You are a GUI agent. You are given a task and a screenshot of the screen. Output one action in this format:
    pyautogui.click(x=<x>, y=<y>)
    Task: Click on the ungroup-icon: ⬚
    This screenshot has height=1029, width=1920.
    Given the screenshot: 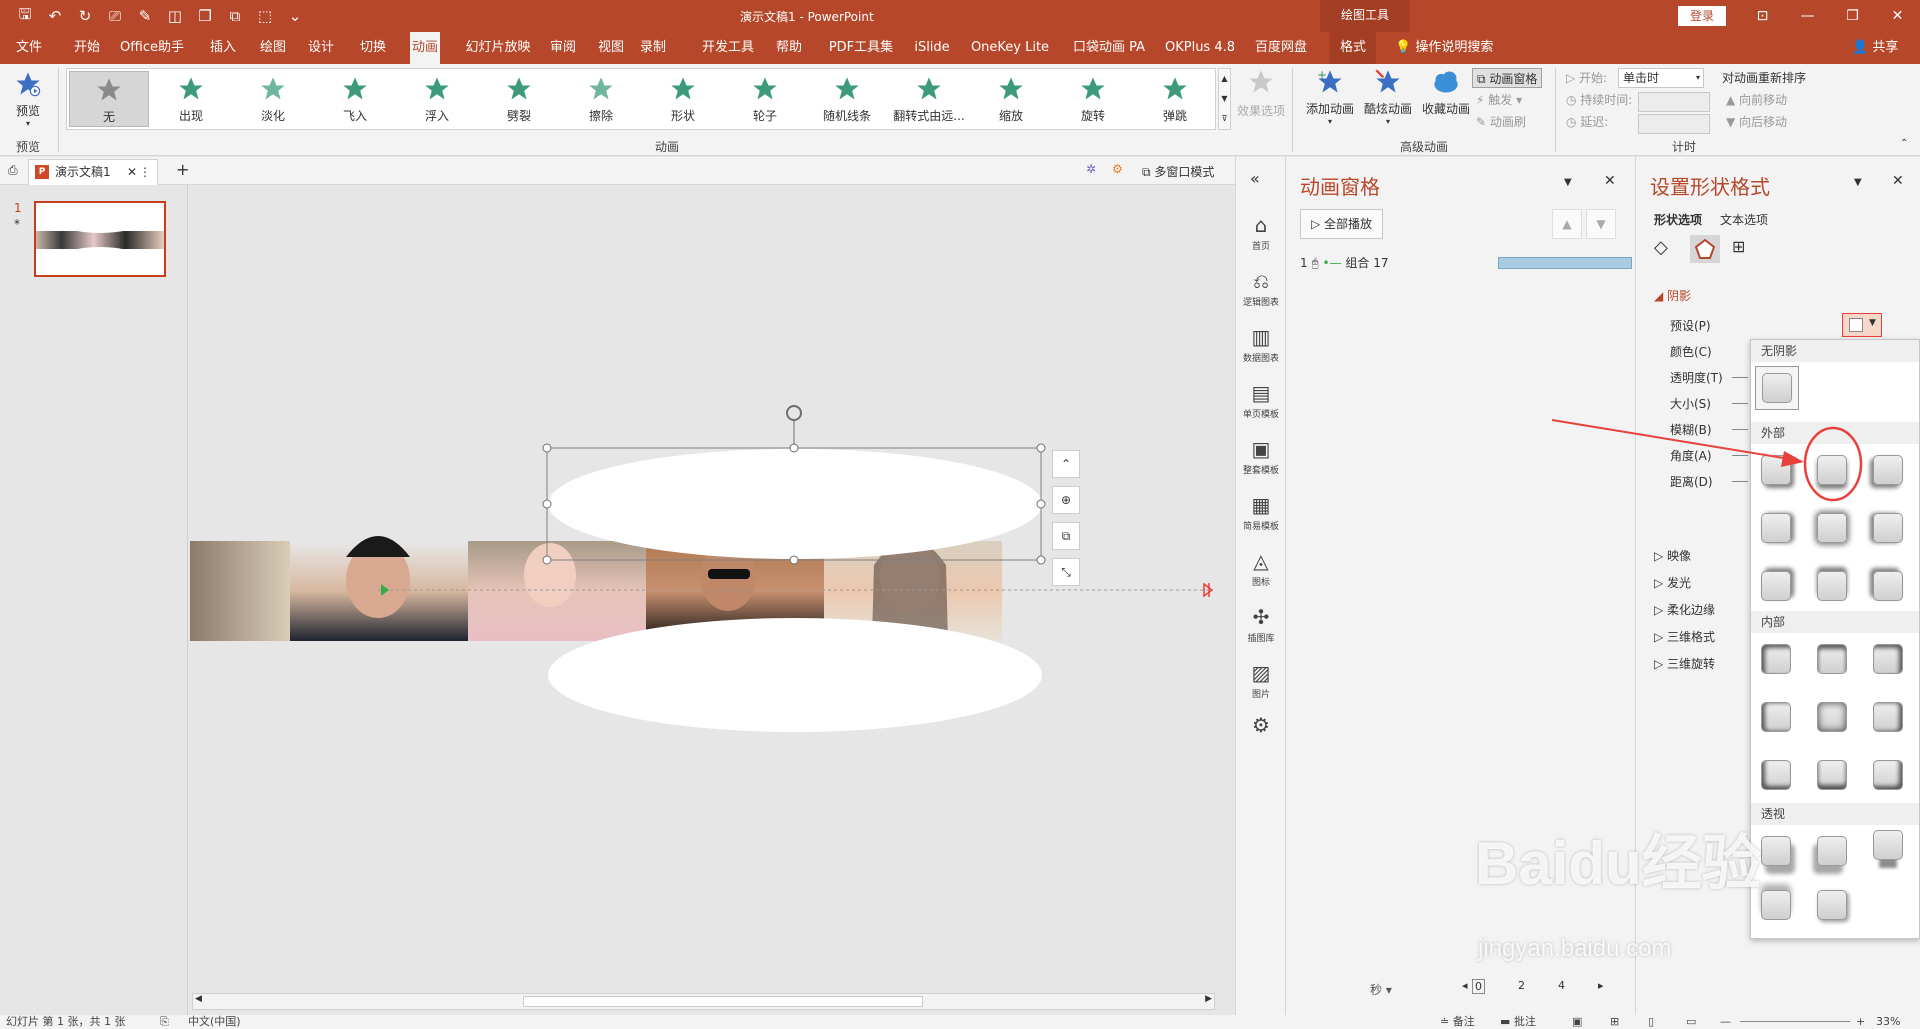 What is the action you would take?
    pyautogui.click(x=265, y=16)
    